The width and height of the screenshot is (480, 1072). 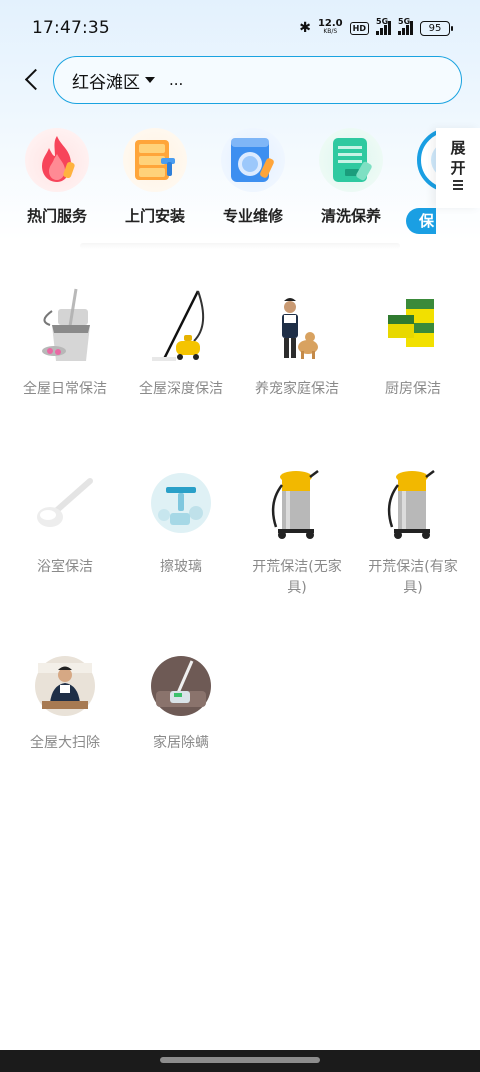 What do you see at coordinates (413, 325) in the screenshot?
I see `sponge-icon` at bounding box center [413, 325].